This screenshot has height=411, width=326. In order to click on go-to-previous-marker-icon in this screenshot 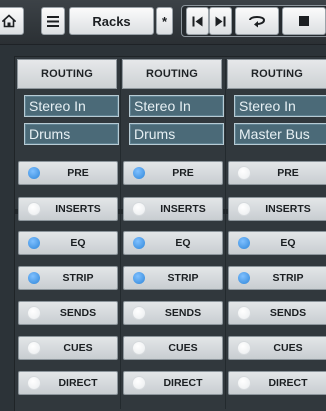, I will do `click(197, 21)`.